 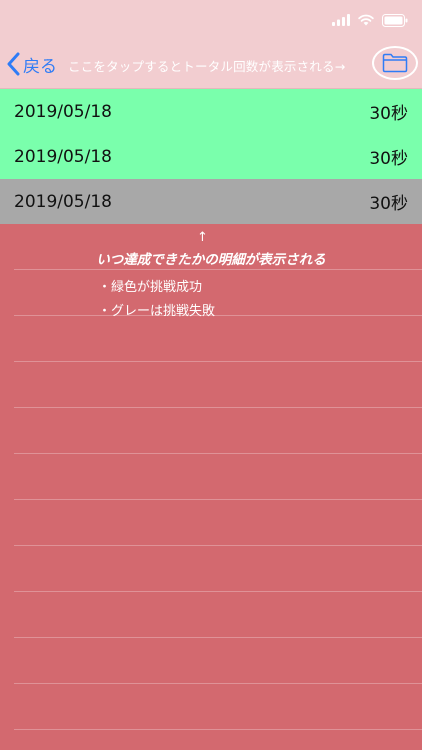 What do you see at coordinates (341, 20) in the screenshot?
I see `signal-icon` at bounding box center [341, 20].